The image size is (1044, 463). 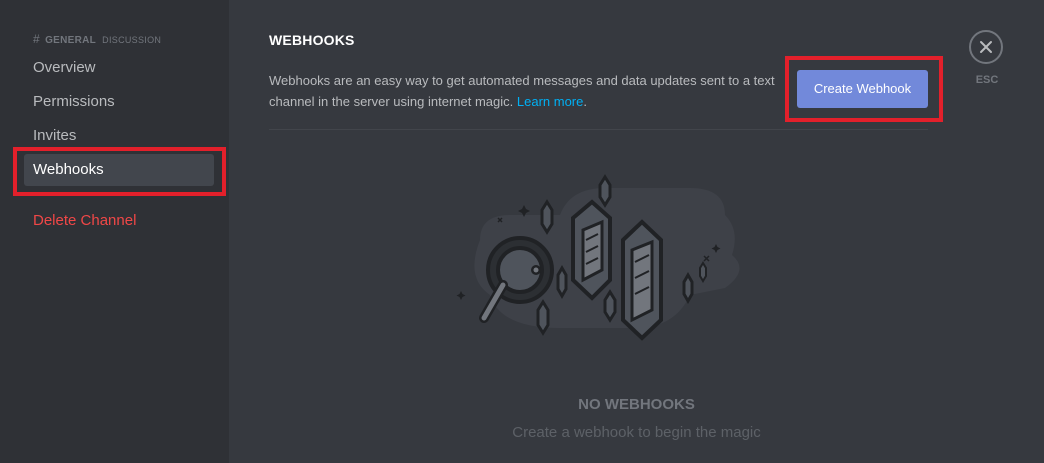 What do you see at coordinates (119, 136) in the screenshot?
I see `sidebar-item-invites: Invites` at bounding box center [119, 136].